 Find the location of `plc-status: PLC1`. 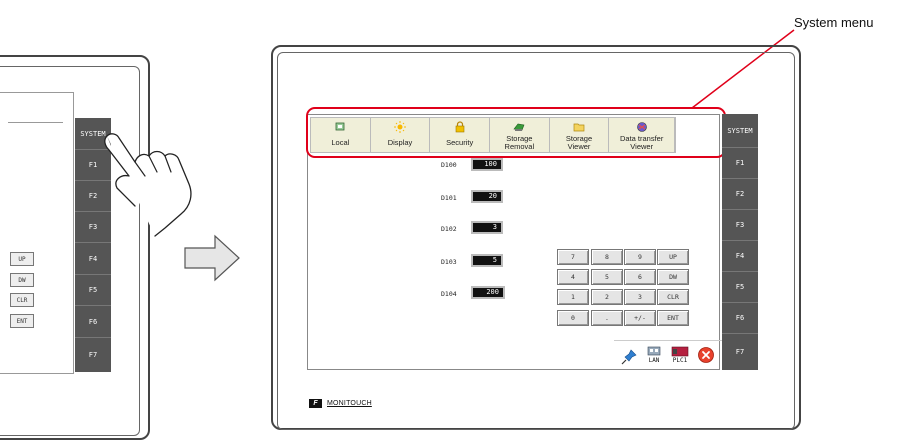

plc-status: PLC1 is located at coordinates (680, 355).